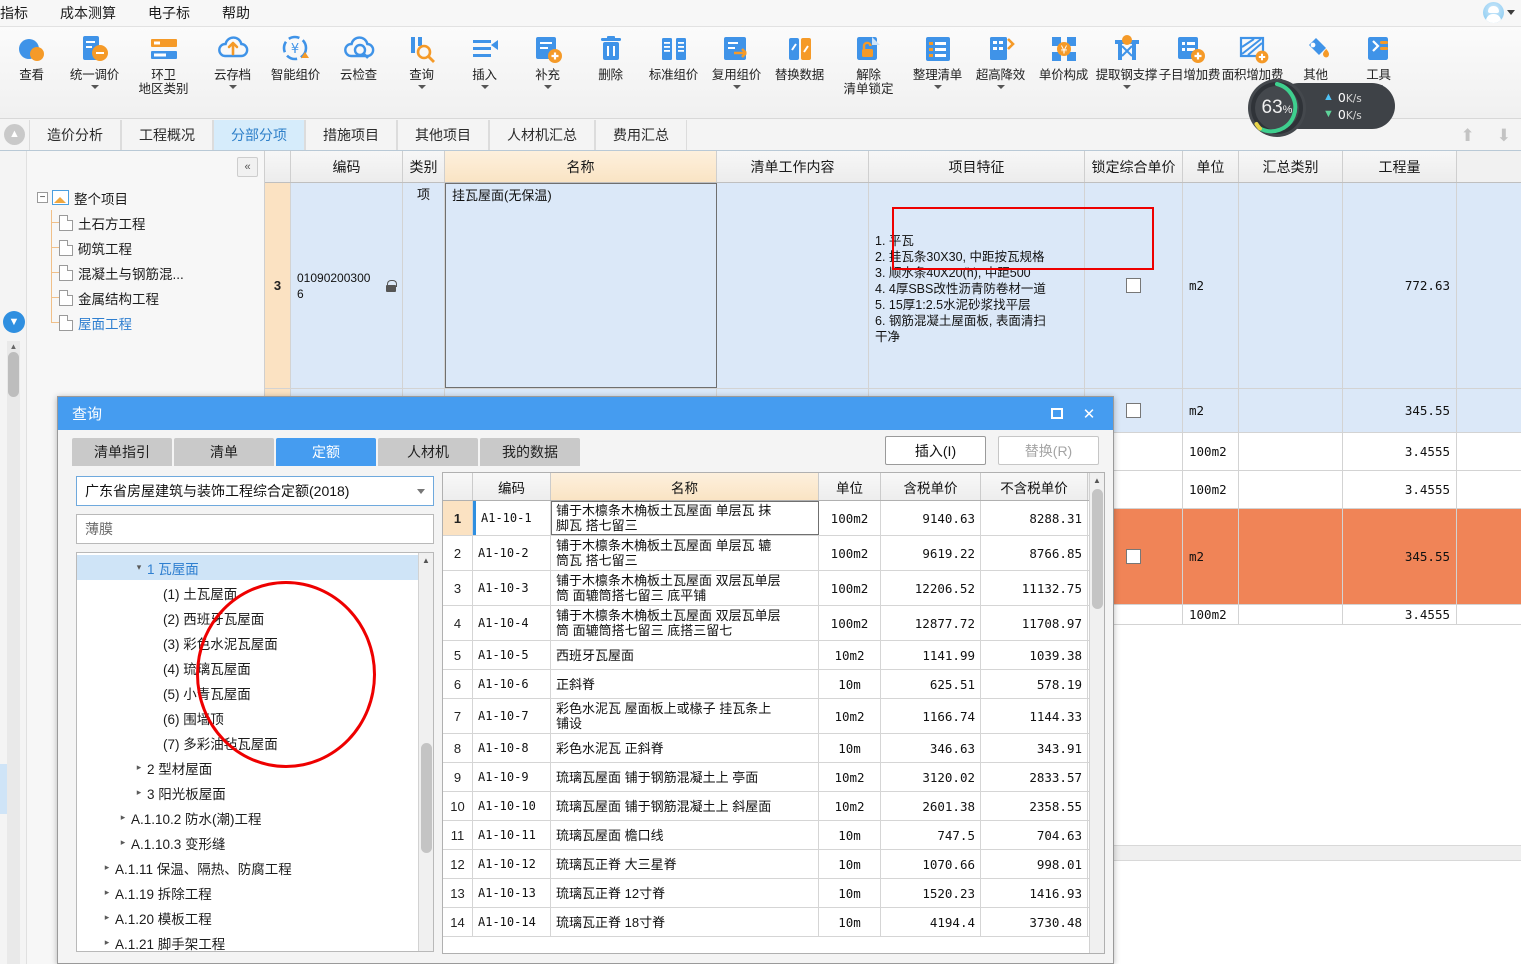  Describe the element at coordinates (122, 452) in the screenshot. I see `dialog-tab-0: 清单指引` at that location.